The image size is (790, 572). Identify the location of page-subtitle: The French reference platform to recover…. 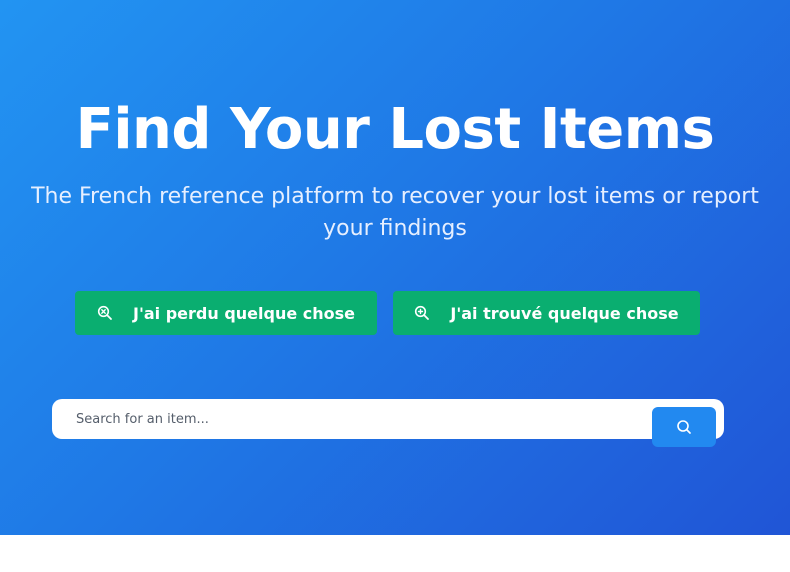
(395, 212).